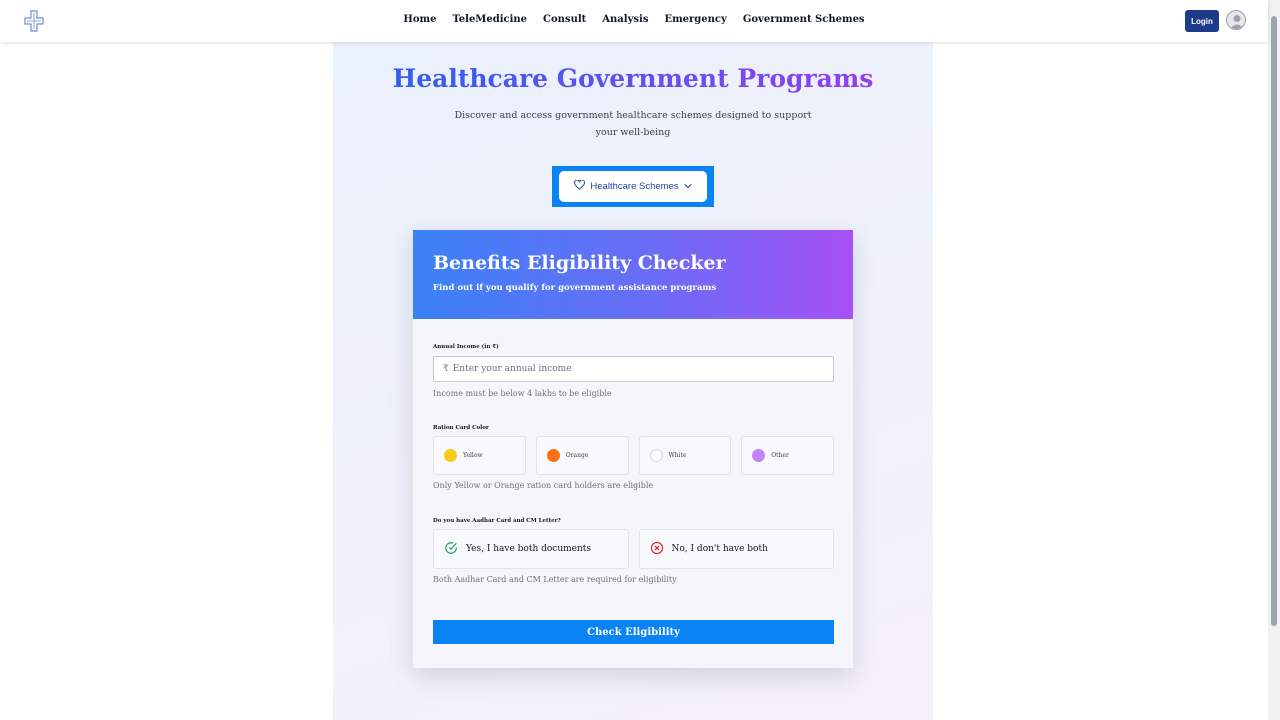 This screenshot has width=1280, height=720. What do you see at coordinates (1236, 20) in the screenshot?
I see `user-avatar-icon` at bounding box center [1236, 20].